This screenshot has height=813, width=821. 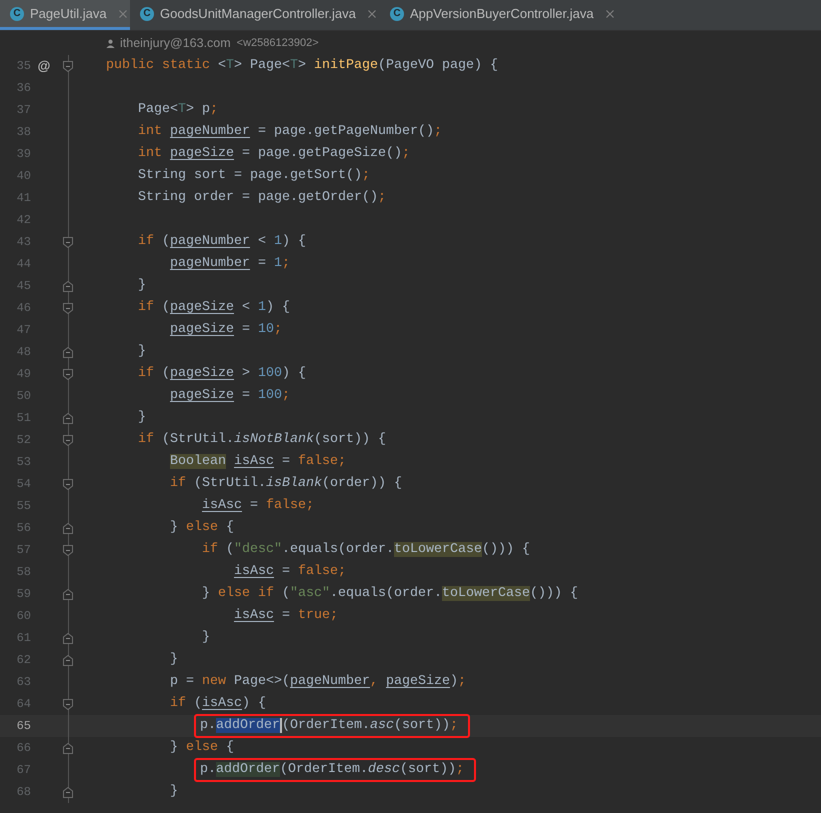 What do you see at coordinates (110, 43) in the screenshot?
I see `person-icon` at bounding box center [110, 43].